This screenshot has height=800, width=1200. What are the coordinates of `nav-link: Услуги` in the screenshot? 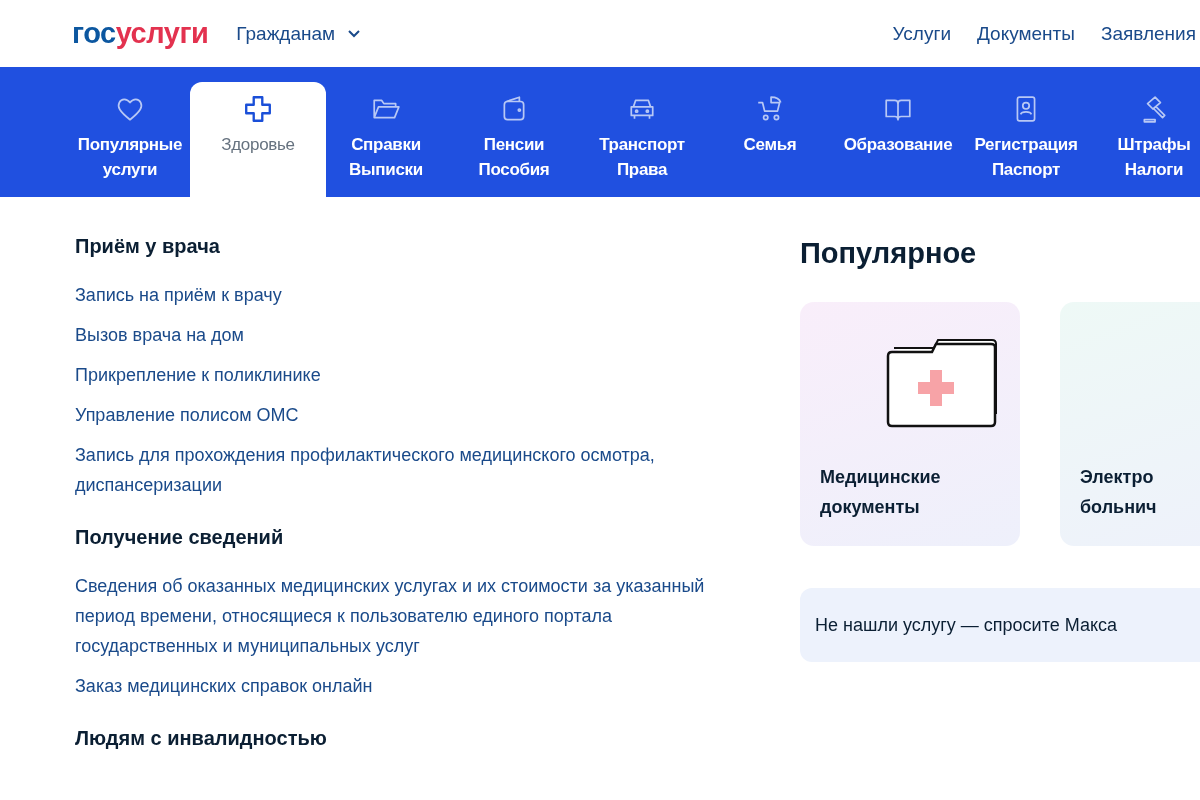 It's located at (921, 33).